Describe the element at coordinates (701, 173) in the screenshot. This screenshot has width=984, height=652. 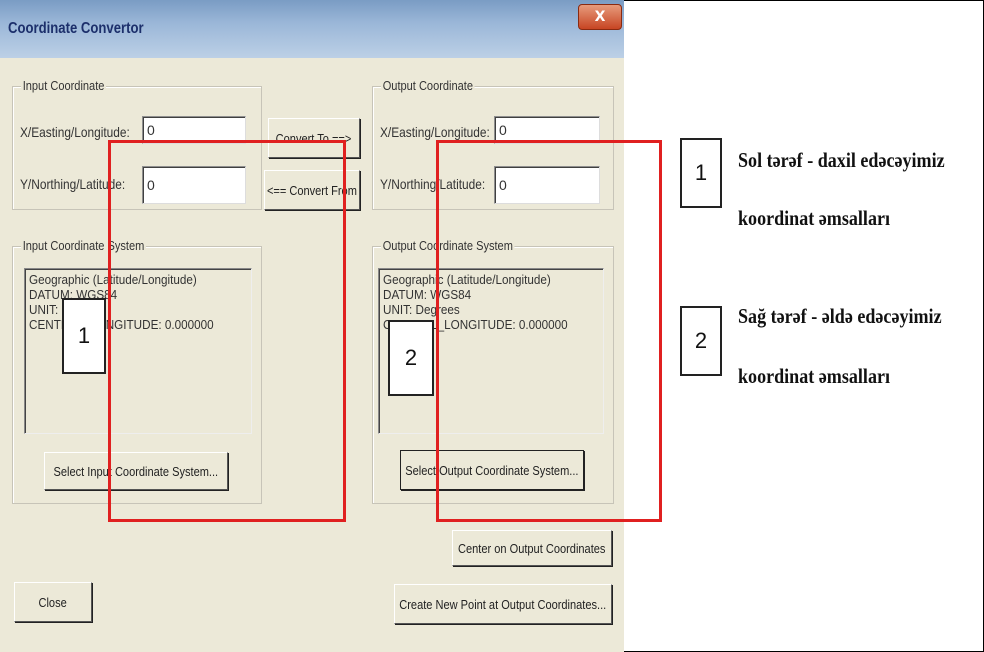
I see `note1-number: 1` at that location.